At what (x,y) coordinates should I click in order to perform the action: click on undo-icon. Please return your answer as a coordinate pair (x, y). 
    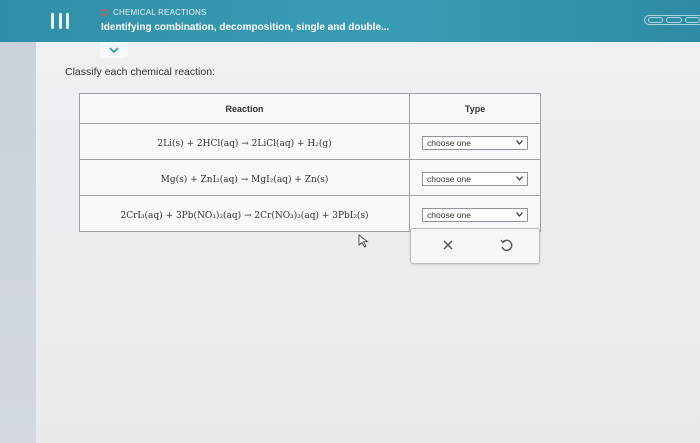
    Looking at the image, I should click on (506, 245).